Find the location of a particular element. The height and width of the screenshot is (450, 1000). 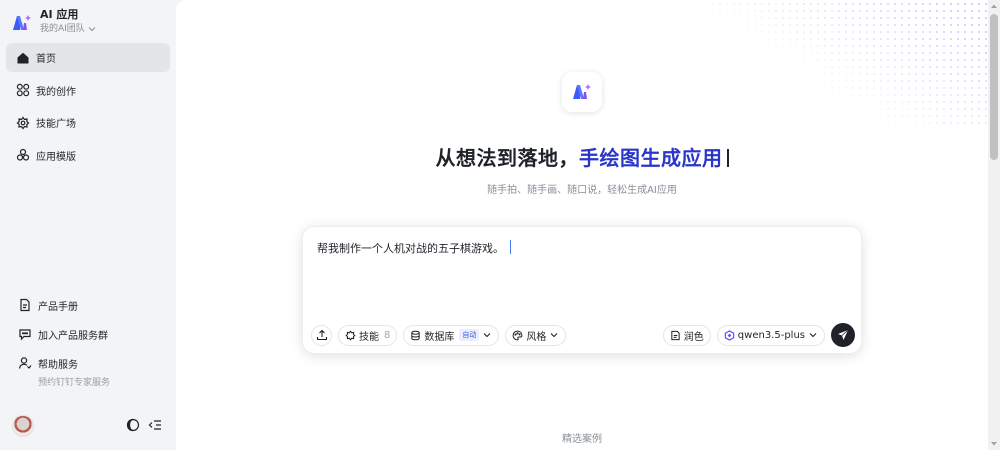

theme-toggle-icon is located at coordinates (133, 426).